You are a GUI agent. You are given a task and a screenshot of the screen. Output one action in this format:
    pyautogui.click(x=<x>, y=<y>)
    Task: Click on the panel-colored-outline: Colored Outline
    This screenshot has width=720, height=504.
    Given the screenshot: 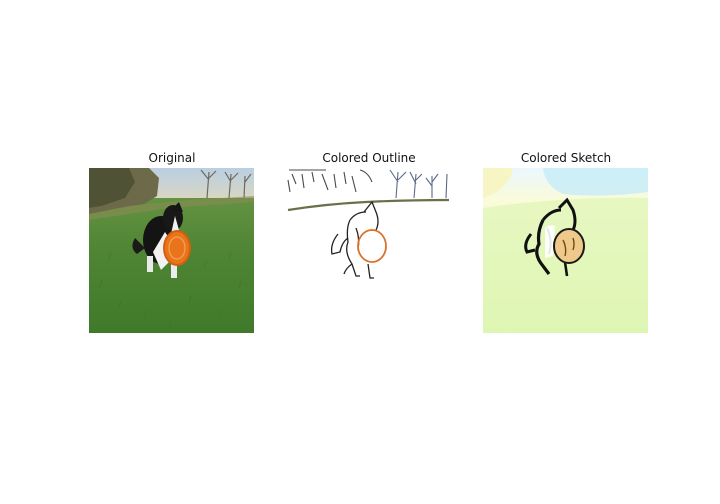 What is the action you would take?
    pyautogui.click(x=369, y=241)
    